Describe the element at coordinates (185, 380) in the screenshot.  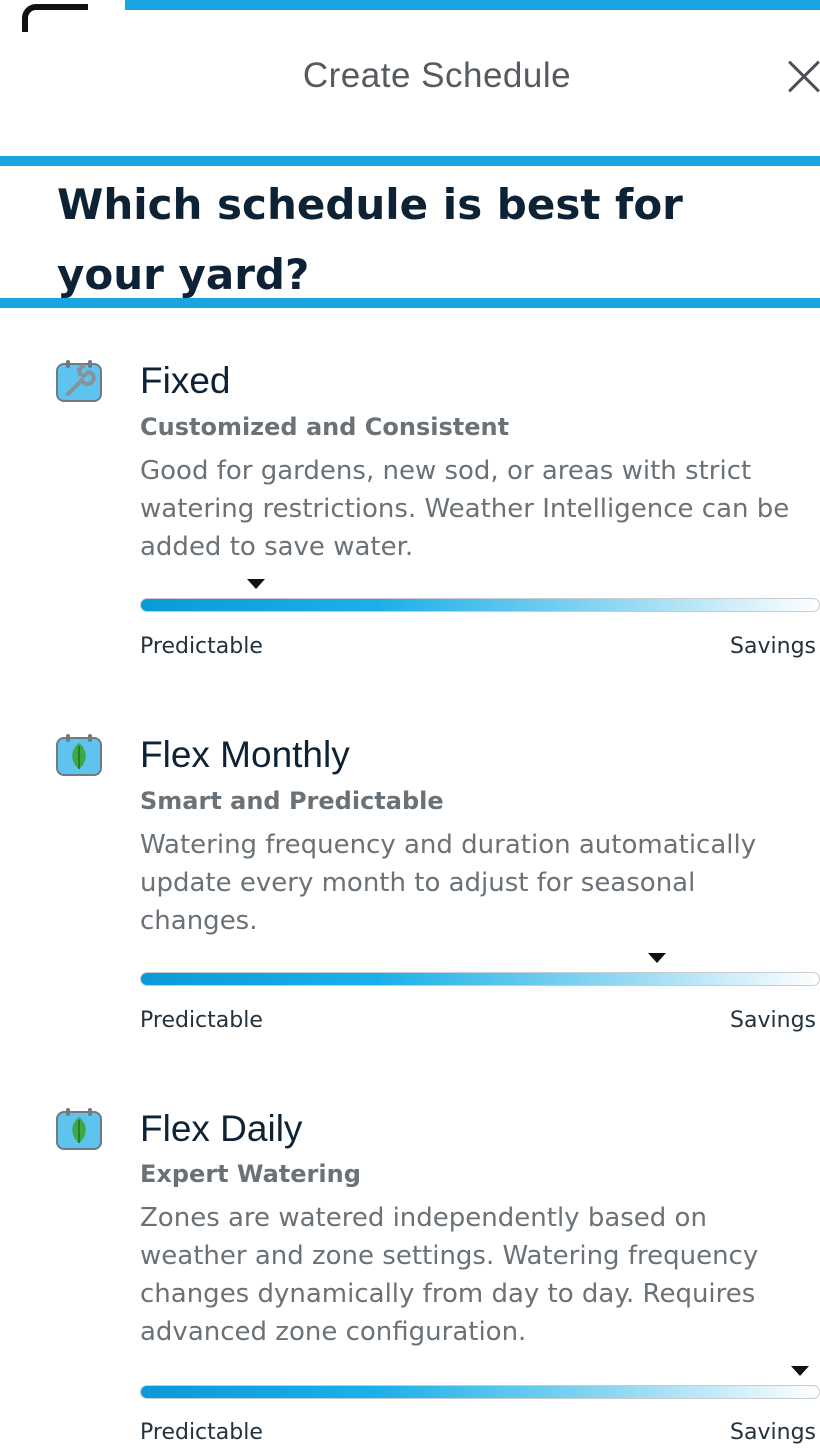
I see `option-title: Fixed` at that location.